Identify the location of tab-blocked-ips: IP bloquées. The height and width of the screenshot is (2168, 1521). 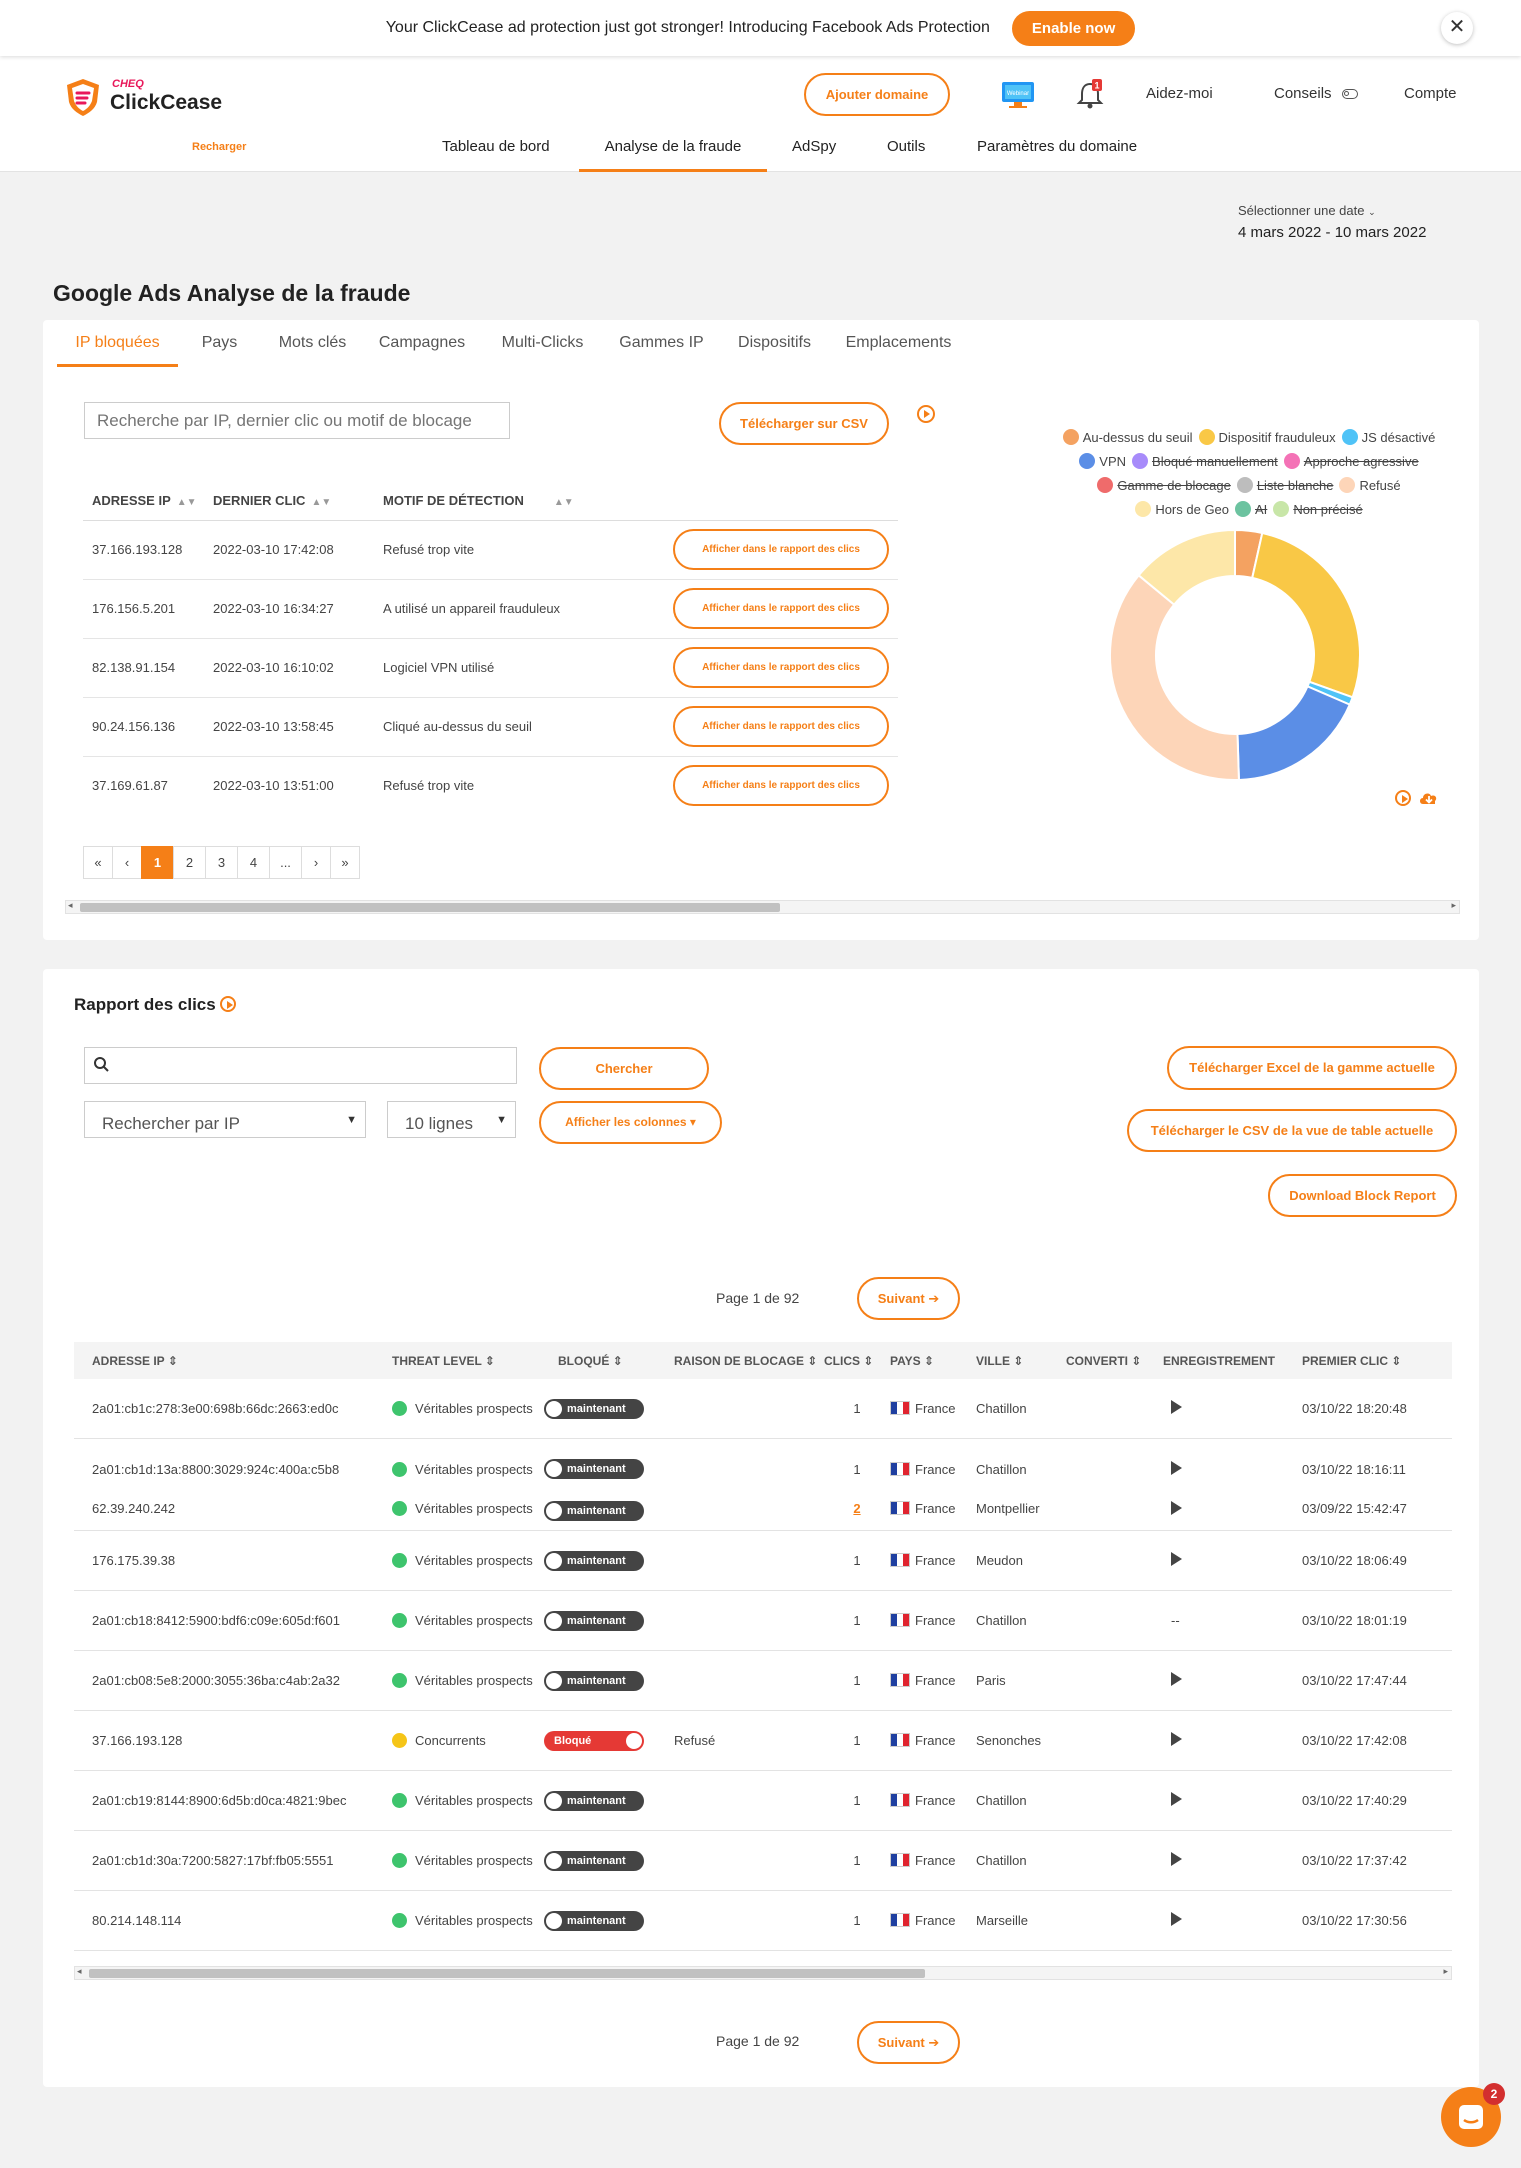
(117, 343).